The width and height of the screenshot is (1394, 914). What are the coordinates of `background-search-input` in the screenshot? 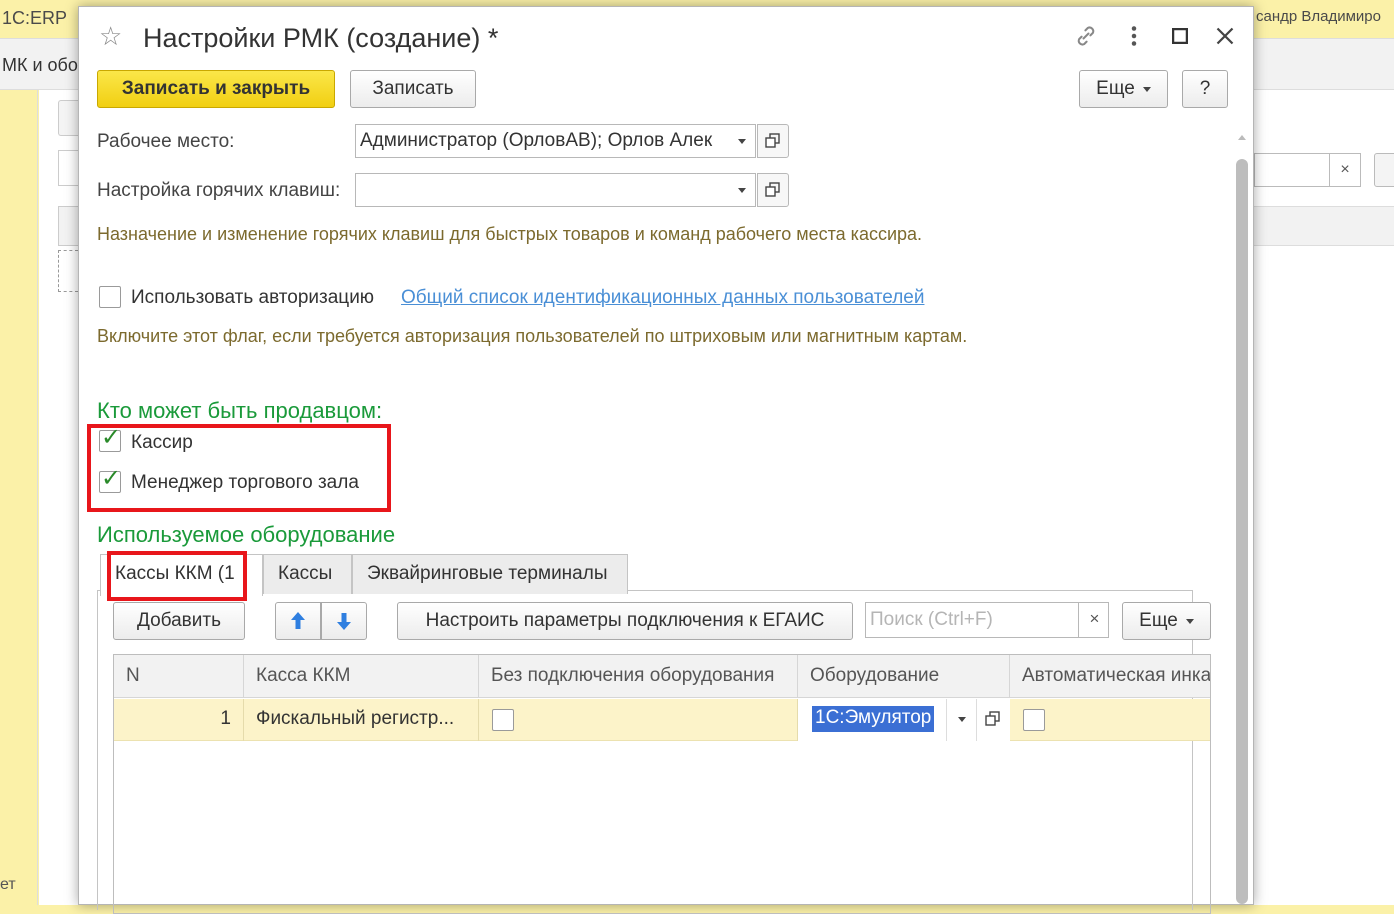 It's located at (1292, 170).